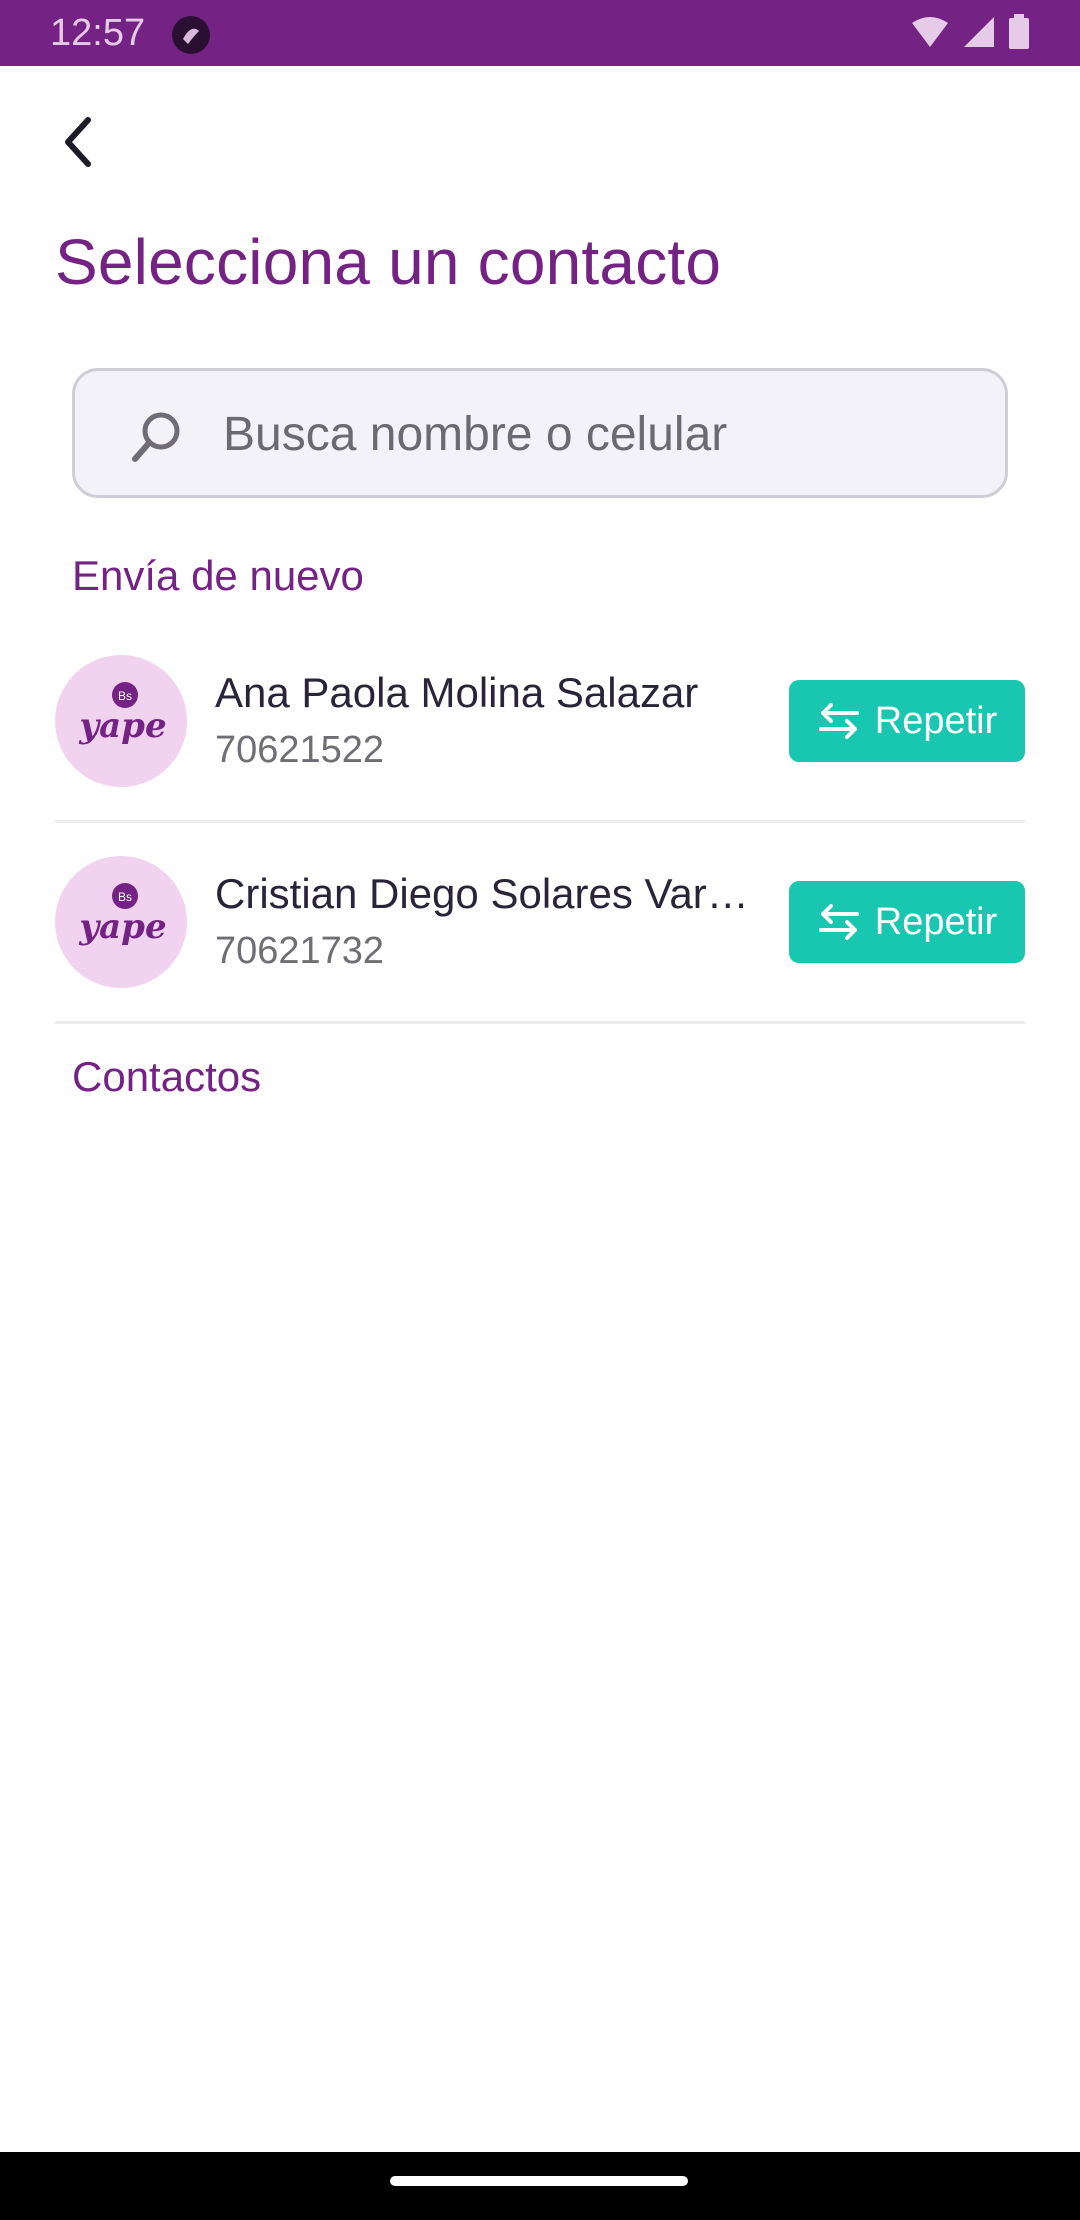 This screenshot has height=2220, width=1080. What do you see at coordinates (300, 750) in the screenshot?
I see `contact-phone: 70621522` at bounding box center [300, 750].